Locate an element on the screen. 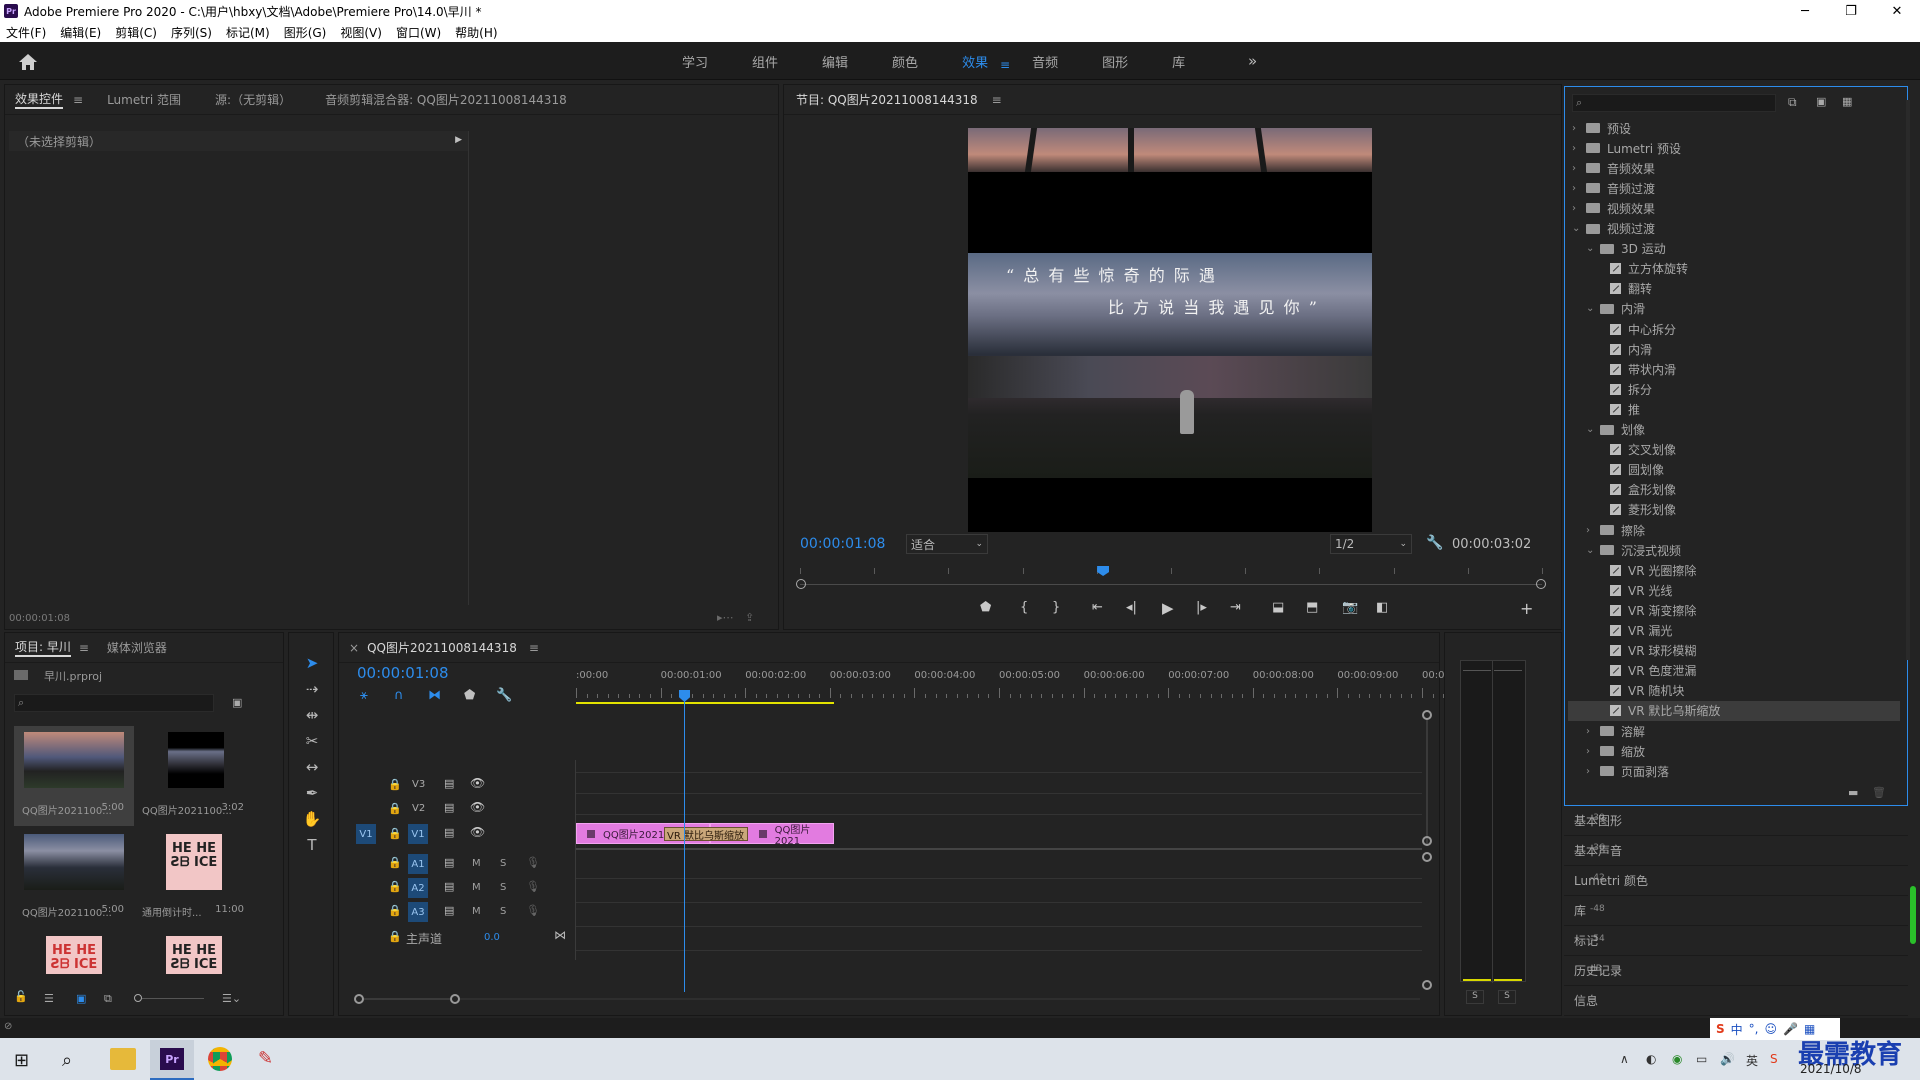  close-icon: ✕ is located at coordinates (1897, 11).